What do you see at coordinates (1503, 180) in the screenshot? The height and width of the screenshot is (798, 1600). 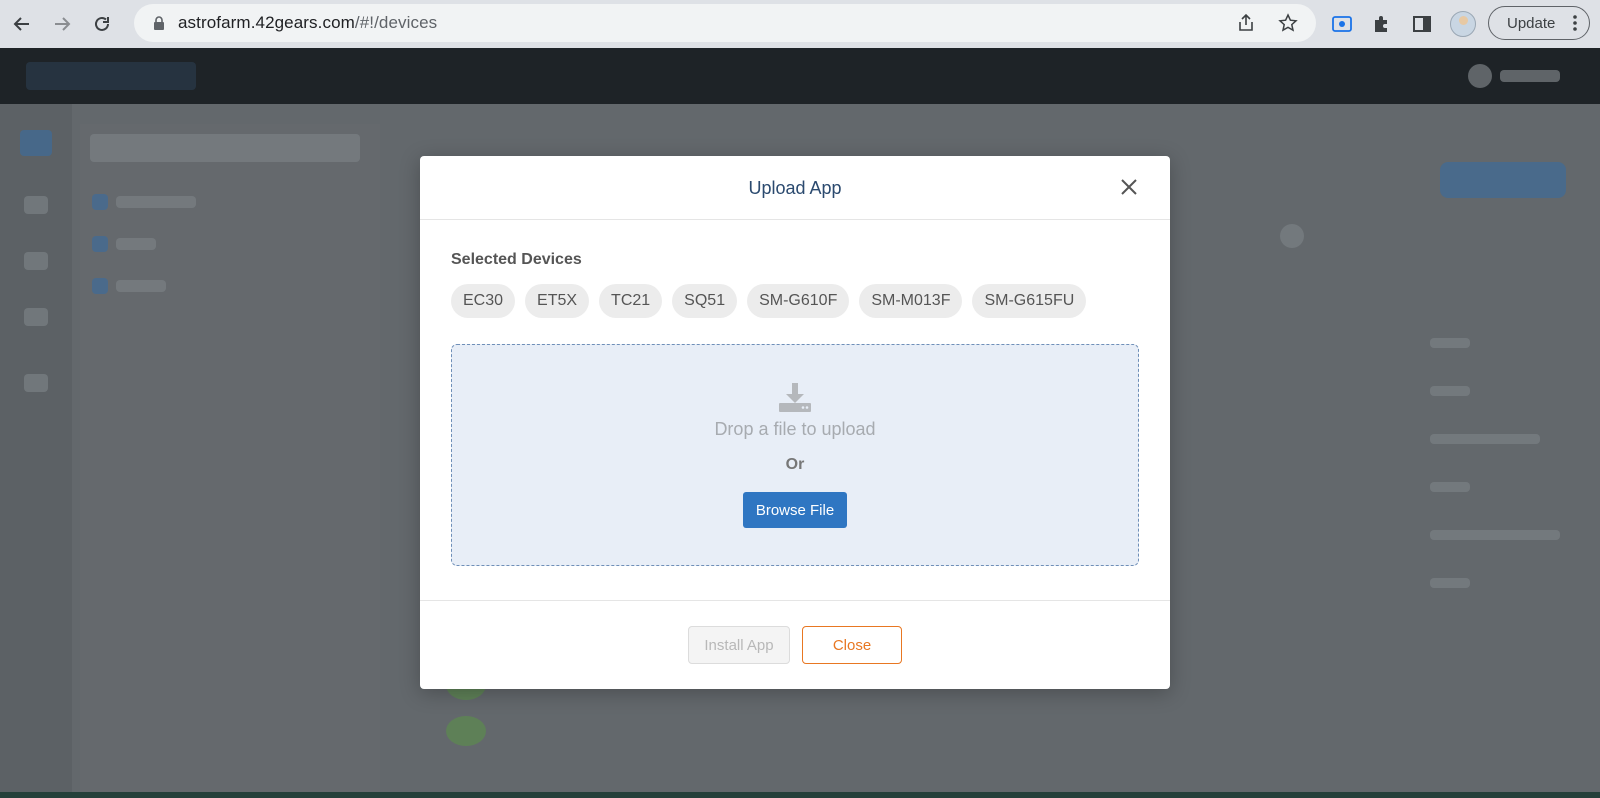 I see `primary-action-button` at bounding box center [1503, 180].